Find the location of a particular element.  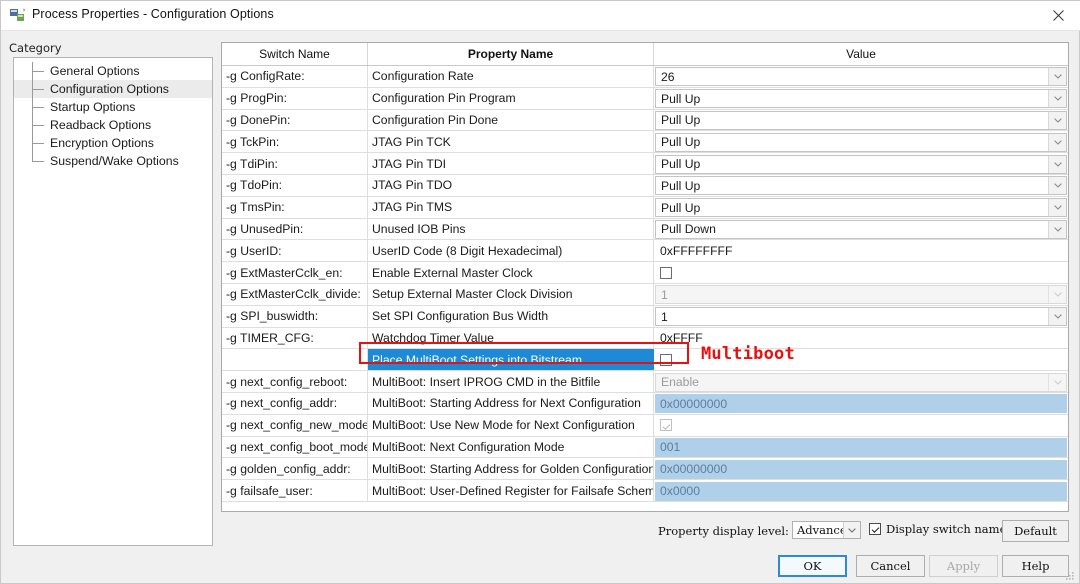

sidebar-item-startup-options: Startup Options is located at coordinates (113, 107).